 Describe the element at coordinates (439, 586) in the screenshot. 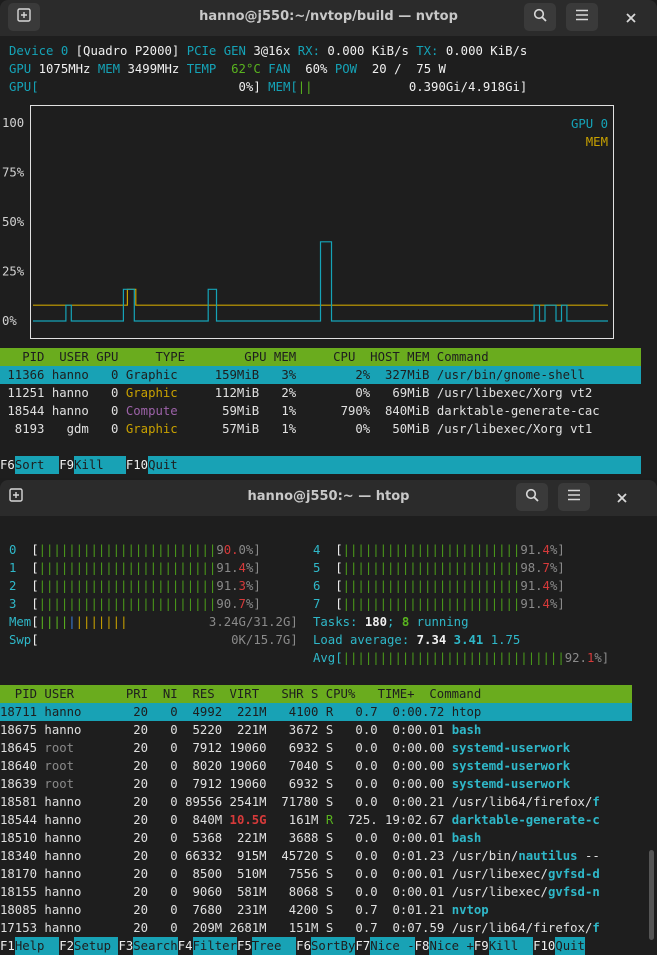

I see `cpu-meter-6: 6 [||||||||||||||||||||||||91.4%]` at that location.